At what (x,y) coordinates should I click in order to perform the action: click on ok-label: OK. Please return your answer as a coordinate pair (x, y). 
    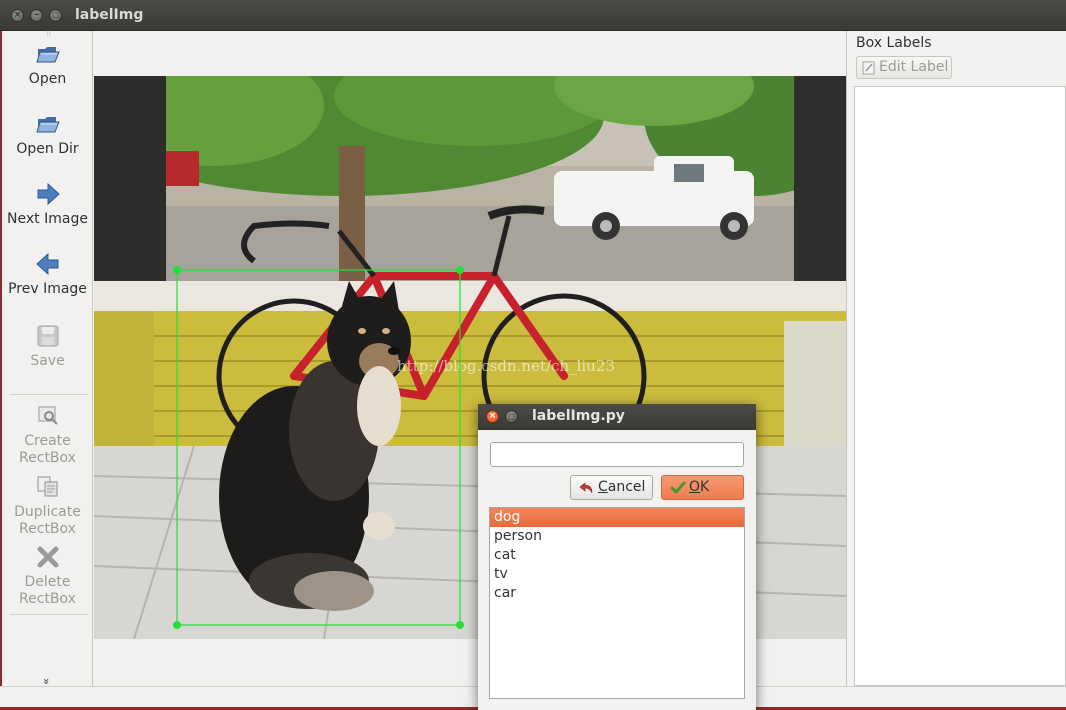
    Looking at the image, I should click on (699, 487).